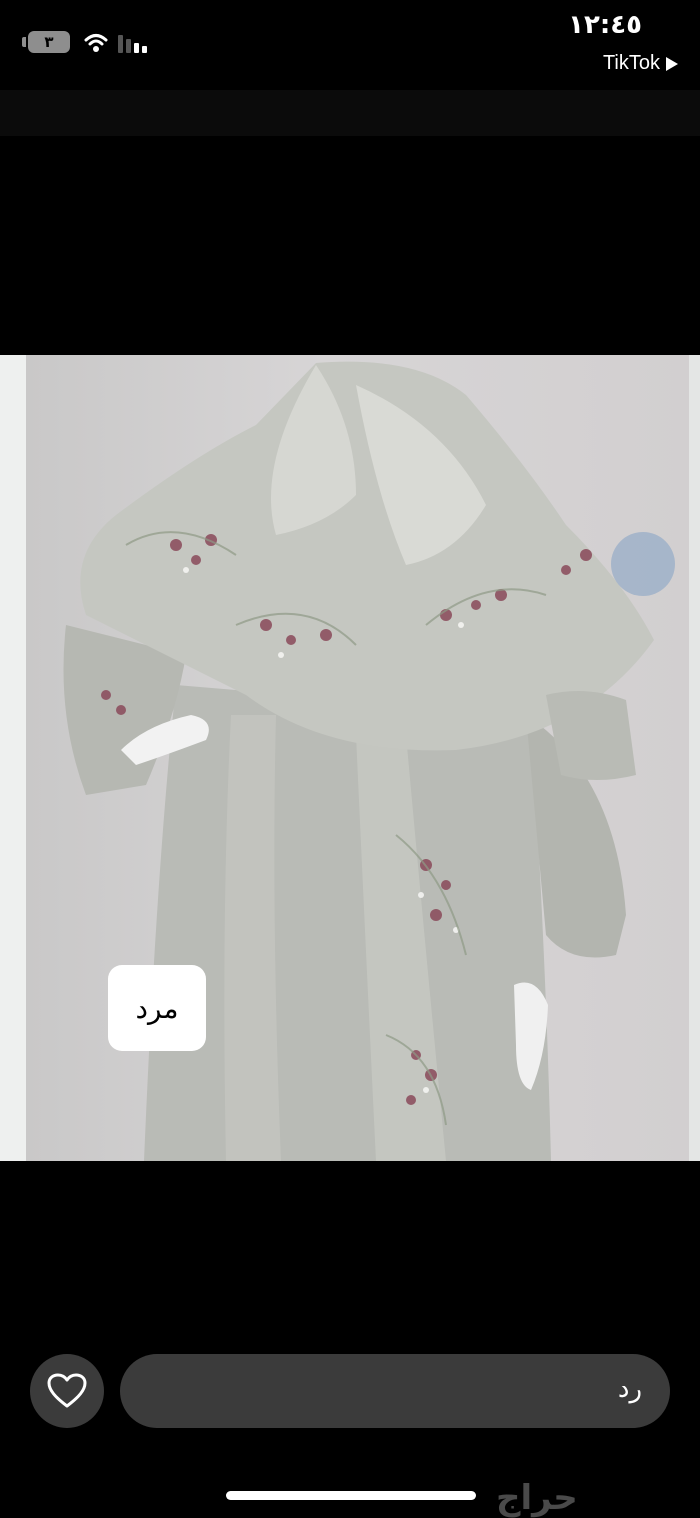  I want to click on heart-icon, so click(67, 1390).